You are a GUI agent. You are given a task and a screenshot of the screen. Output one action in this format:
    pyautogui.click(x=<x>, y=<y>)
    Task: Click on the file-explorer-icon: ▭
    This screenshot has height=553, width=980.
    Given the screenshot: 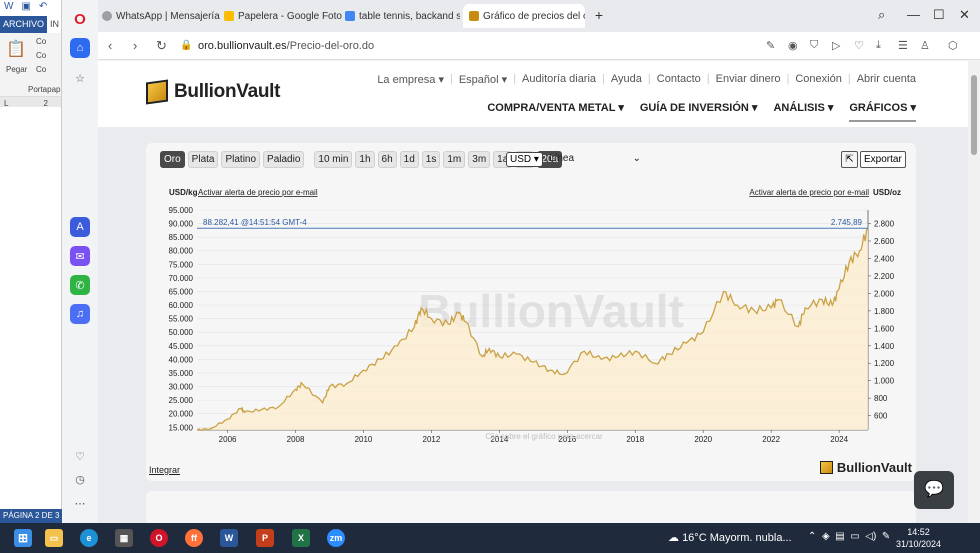 What is the action you would take?
    pyautogui.click(x=54, y=538)
    